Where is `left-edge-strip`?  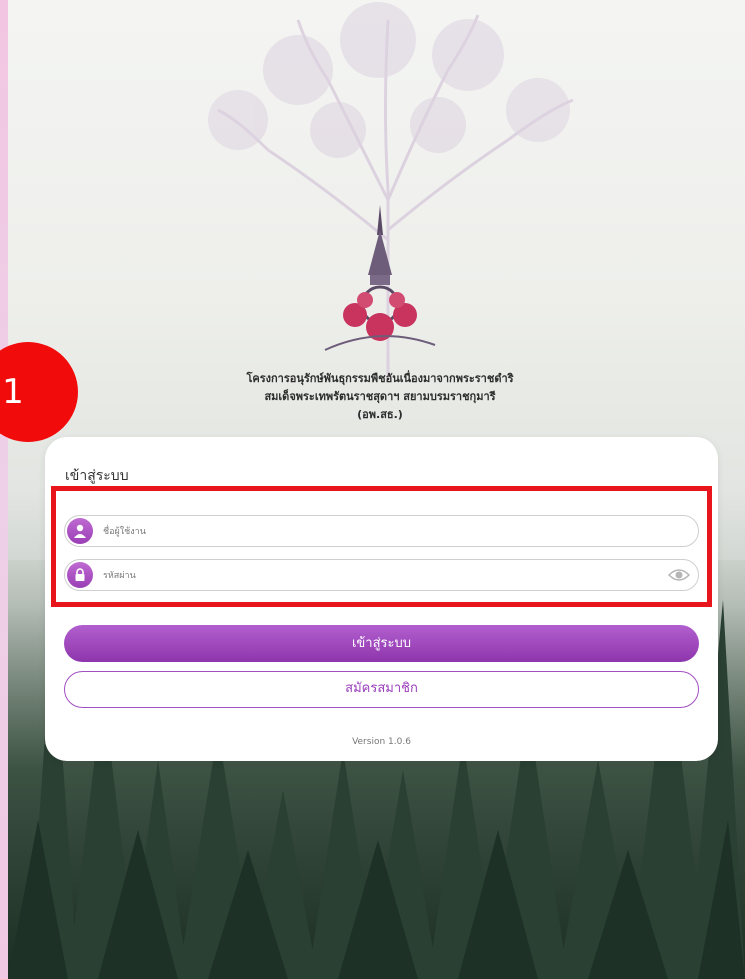 left-edge-strip is located at coordinates (4, 489).